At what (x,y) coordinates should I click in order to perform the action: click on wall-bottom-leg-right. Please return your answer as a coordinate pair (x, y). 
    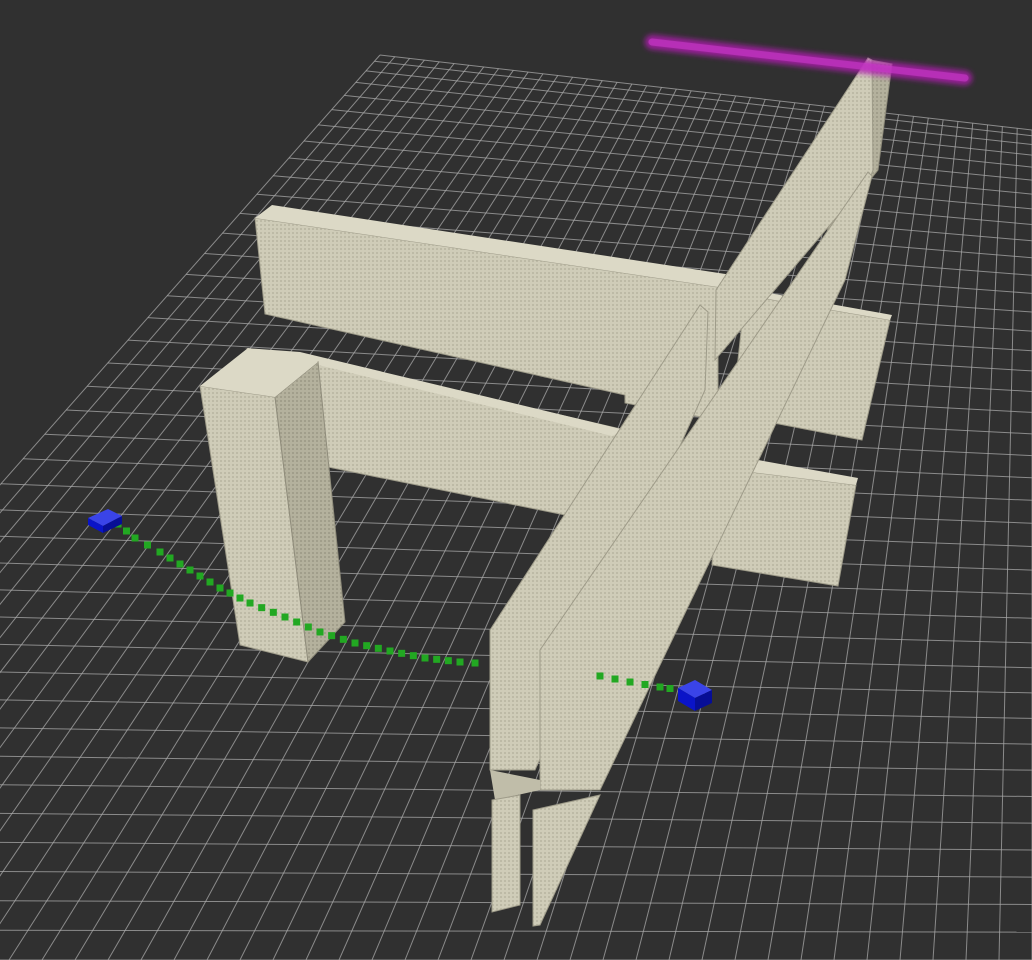
    Looking at the image, I should click on (566, 860).